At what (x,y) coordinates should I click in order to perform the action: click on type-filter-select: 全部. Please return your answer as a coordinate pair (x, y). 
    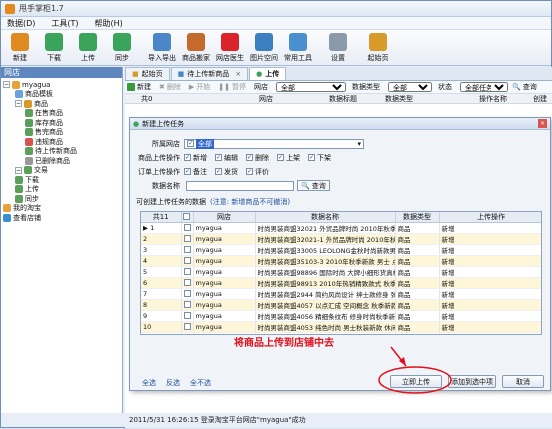
    Looking at the image, I should click on (410, 87).